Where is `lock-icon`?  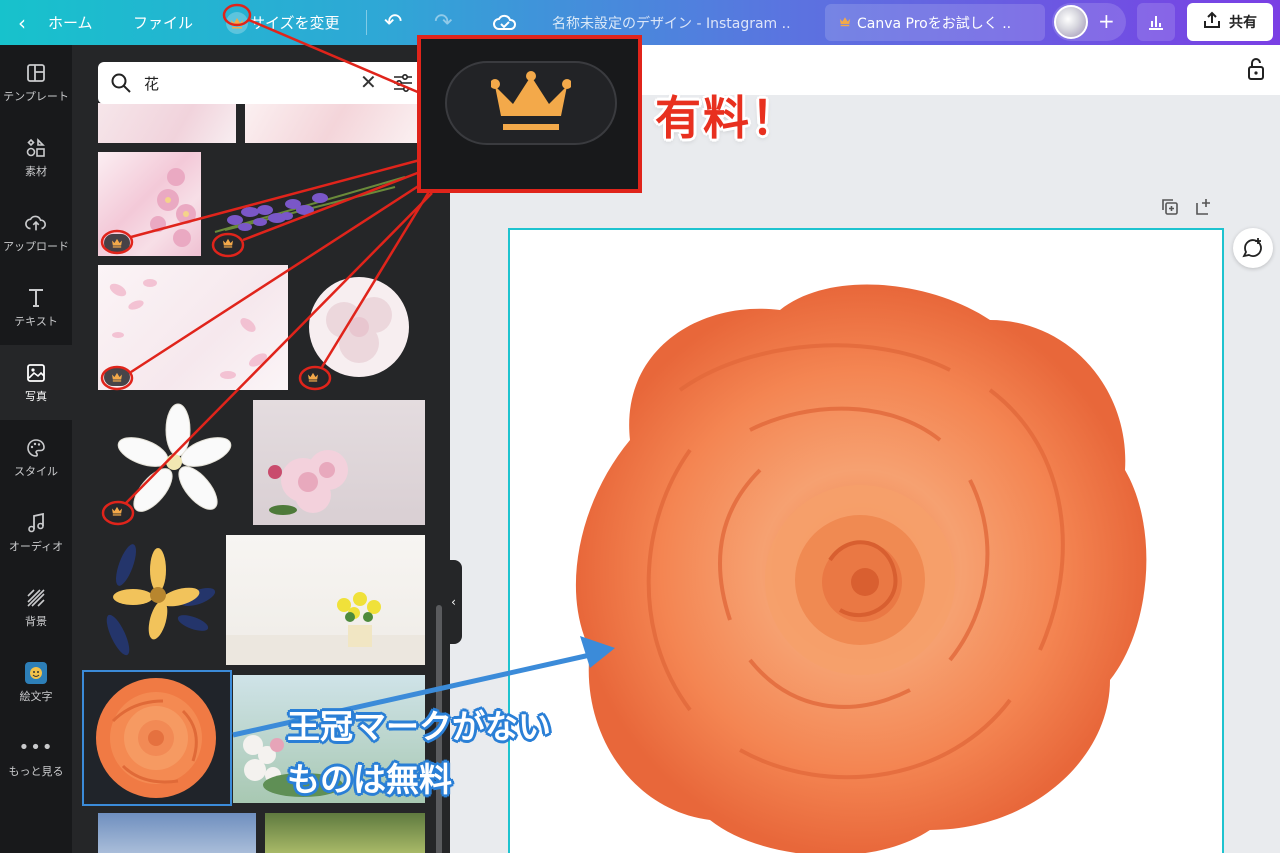
lock-icon is located at coordinates (1256, 71).